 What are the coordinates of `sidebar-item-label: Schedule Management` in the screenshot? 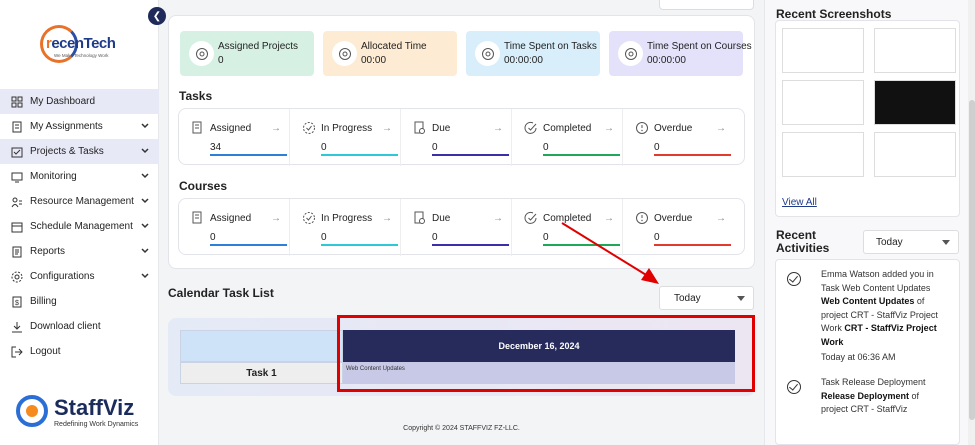 It's located at (81, 226).